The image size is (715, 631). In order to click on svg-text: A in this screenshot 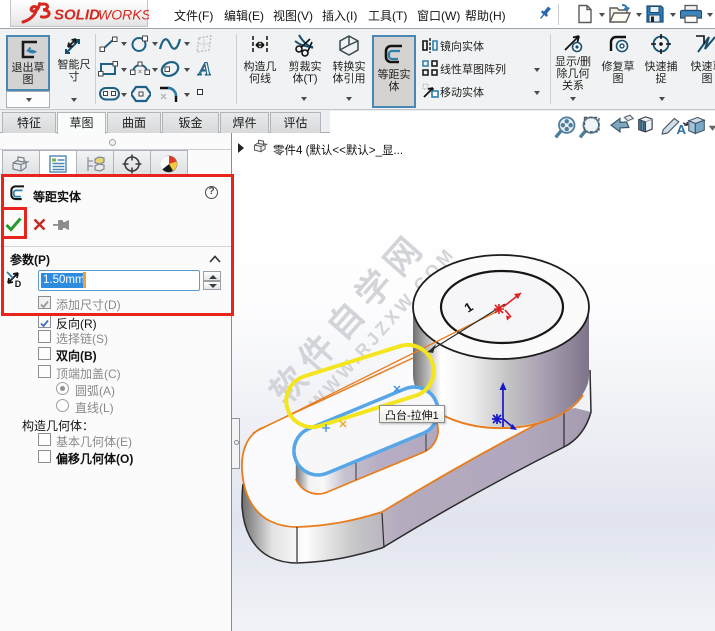, I will do `click(205, 69)`.